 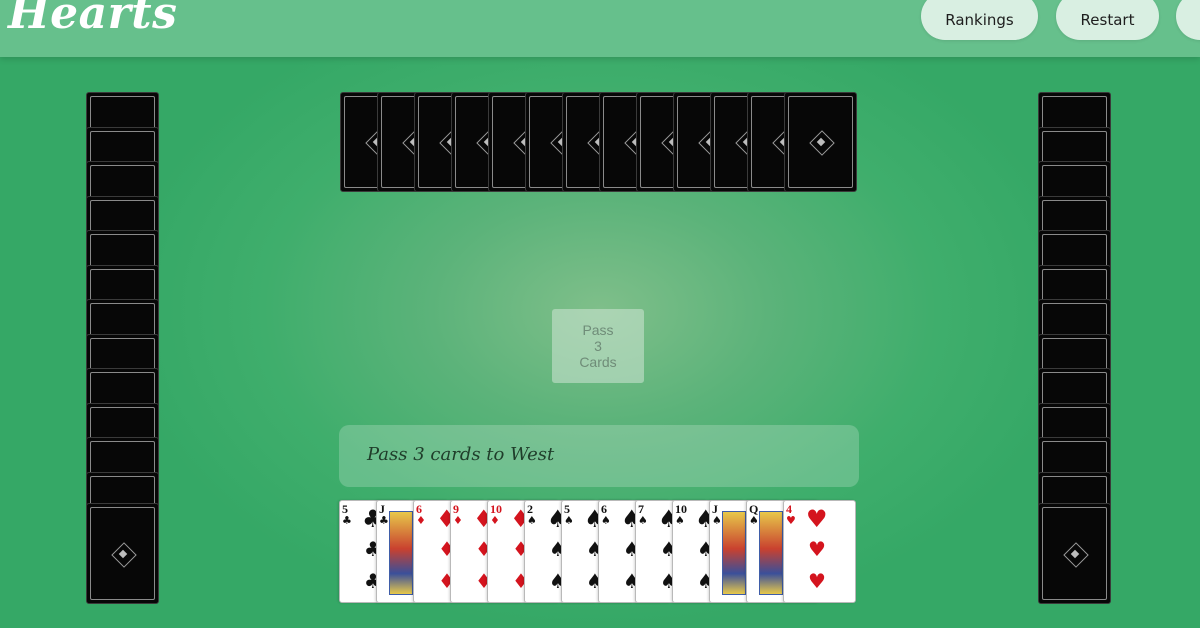 What do you see at coordinates (598, 330) in the screenshot?
I see `pass-button-line-1: Pass` at bounding box center [598, 330].